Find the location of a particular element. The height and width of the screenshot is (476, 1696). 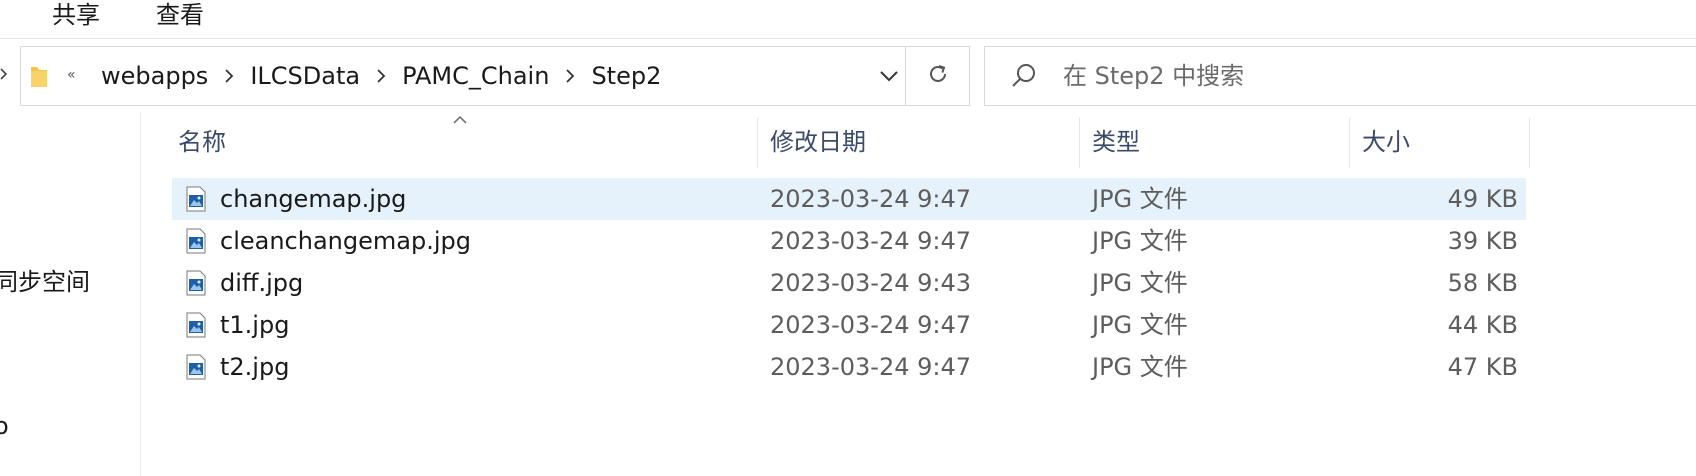

breadcrumb-overflow: « is located at coordinates (71, 75).